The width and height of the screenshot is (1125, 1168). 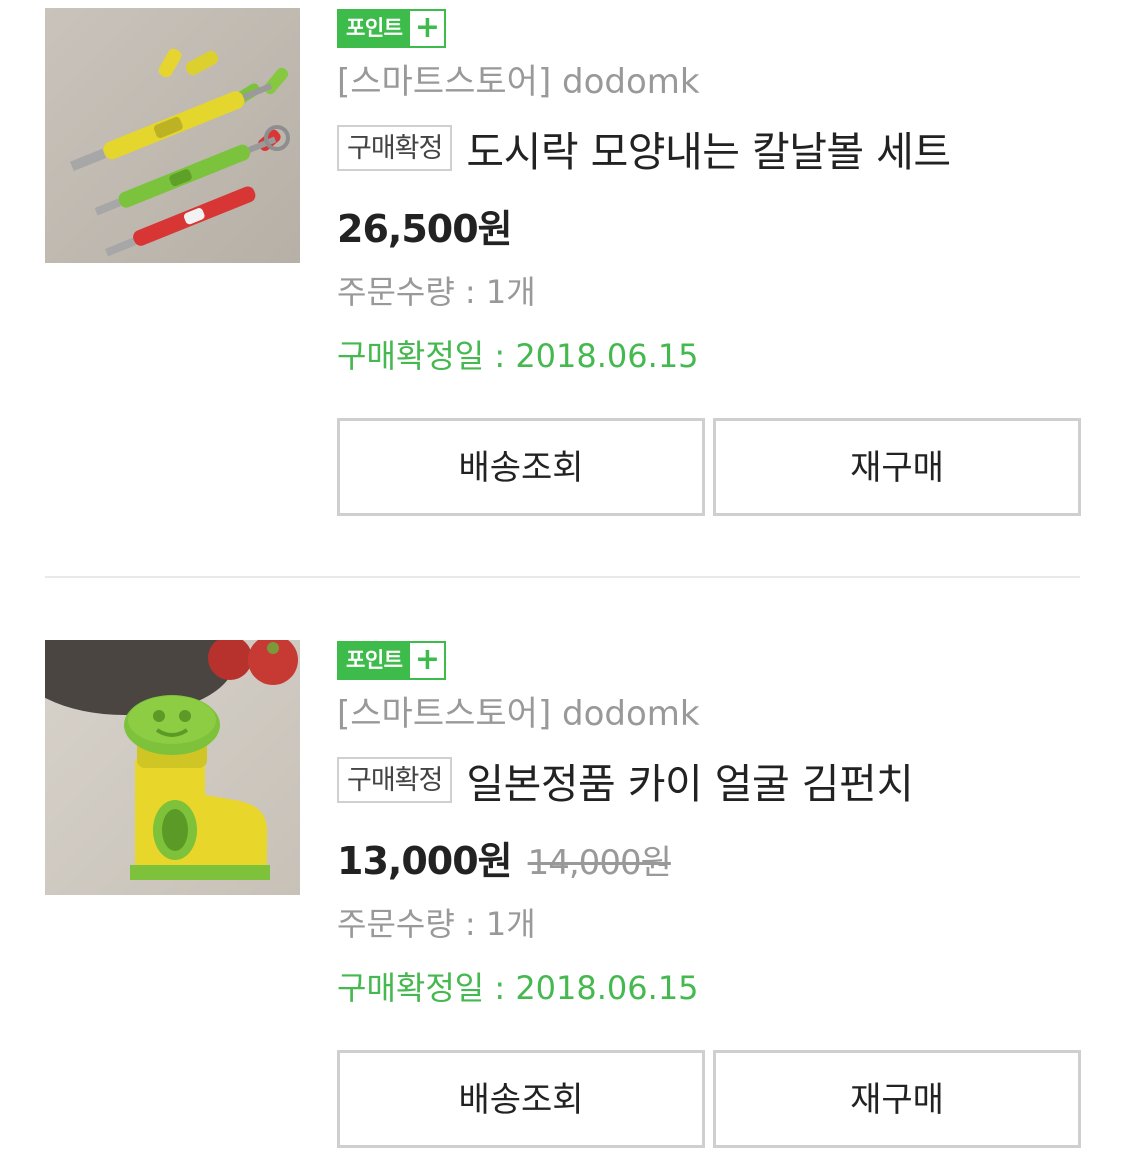 I want to click on product-image-face-punch, so click(x=172, y=767).